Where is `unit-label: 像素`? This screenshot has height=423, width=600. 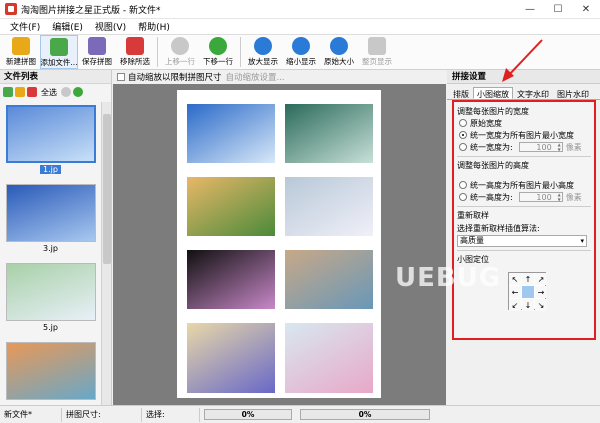 unit-label: 像素 is located at coordinates (573, 197).